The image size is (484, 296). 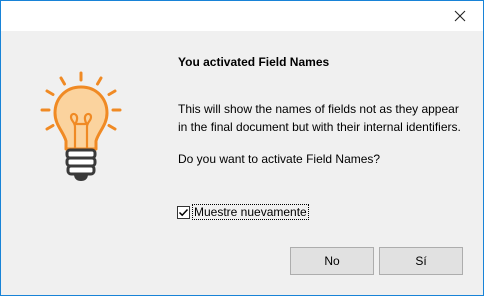 What do you see at coordinates (279, 159) in the screenshot?
I see `dialog-question: Do you want to activate Field Names?` at bounding box center [279, 159].